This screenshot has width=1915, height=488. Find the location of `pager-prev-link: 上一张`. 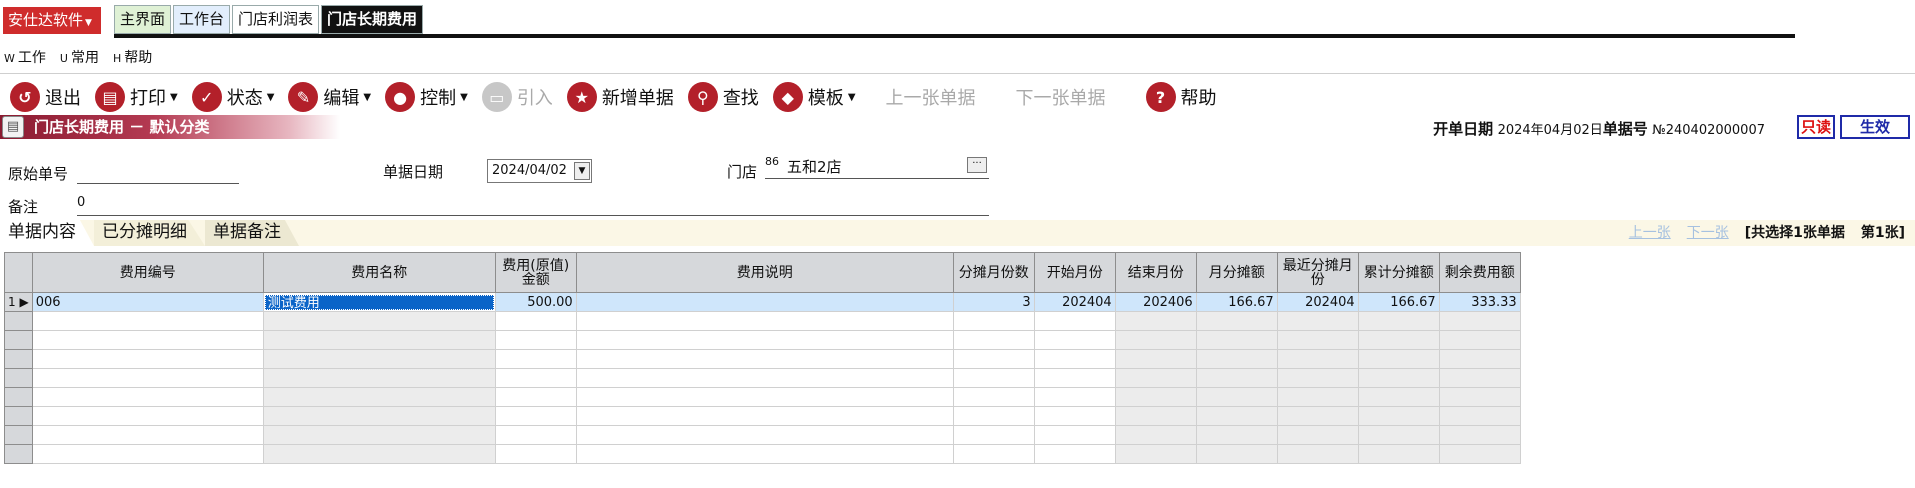

pager-prev-link: 上一张 is located at coordinates (1650, 232).